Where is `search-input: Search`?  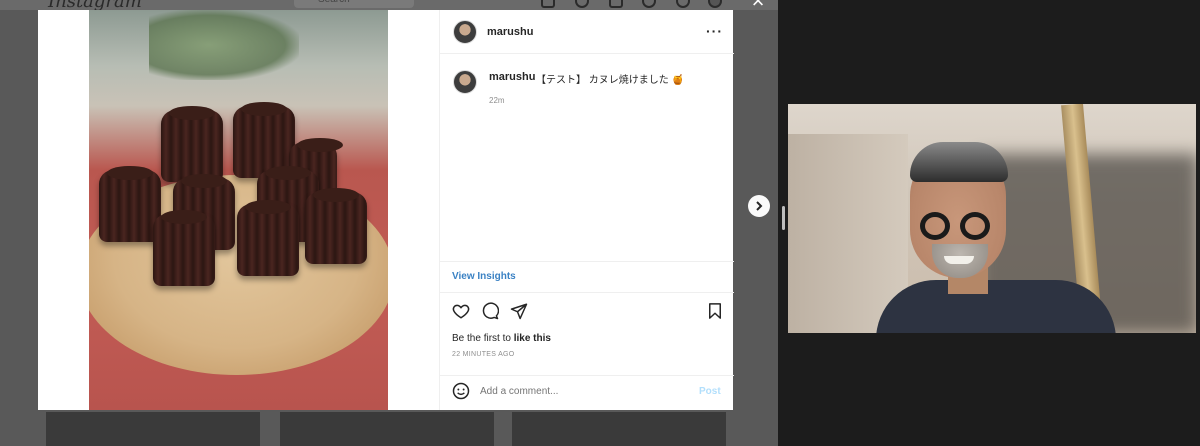
search-input: Search is located at coordinates (354, 4).